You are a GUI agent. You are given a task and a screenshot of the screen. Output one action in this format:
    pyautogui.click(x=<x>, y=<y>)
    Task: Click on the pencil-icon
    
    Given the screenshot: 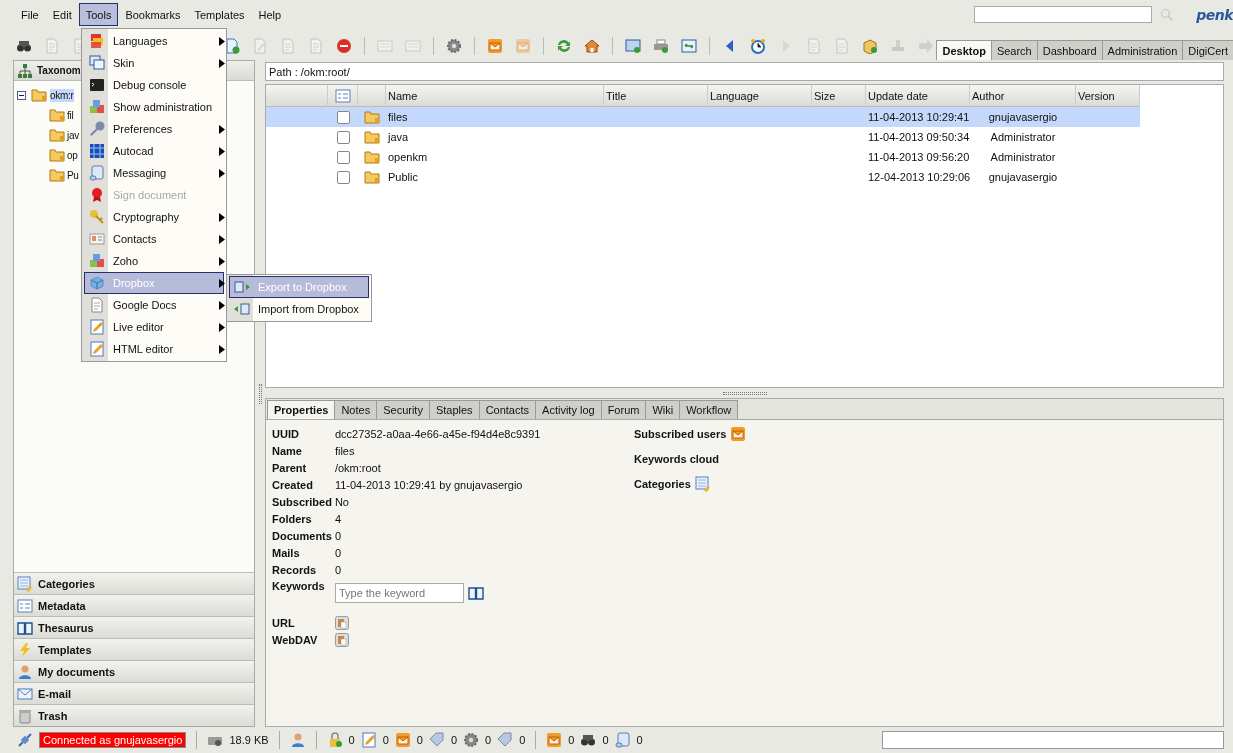 What is the action you would take?
    pyautogui.click(x=97, y=327)
    